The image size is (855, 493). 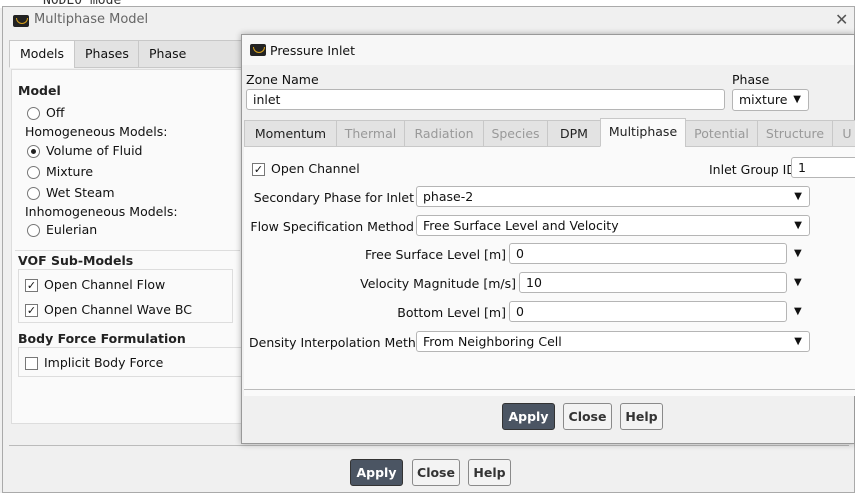 What do you see at coordinates (643, 132) in the screenshot?
I see `tab-multiphase: Multiphase` at bounding box center [643, 132].